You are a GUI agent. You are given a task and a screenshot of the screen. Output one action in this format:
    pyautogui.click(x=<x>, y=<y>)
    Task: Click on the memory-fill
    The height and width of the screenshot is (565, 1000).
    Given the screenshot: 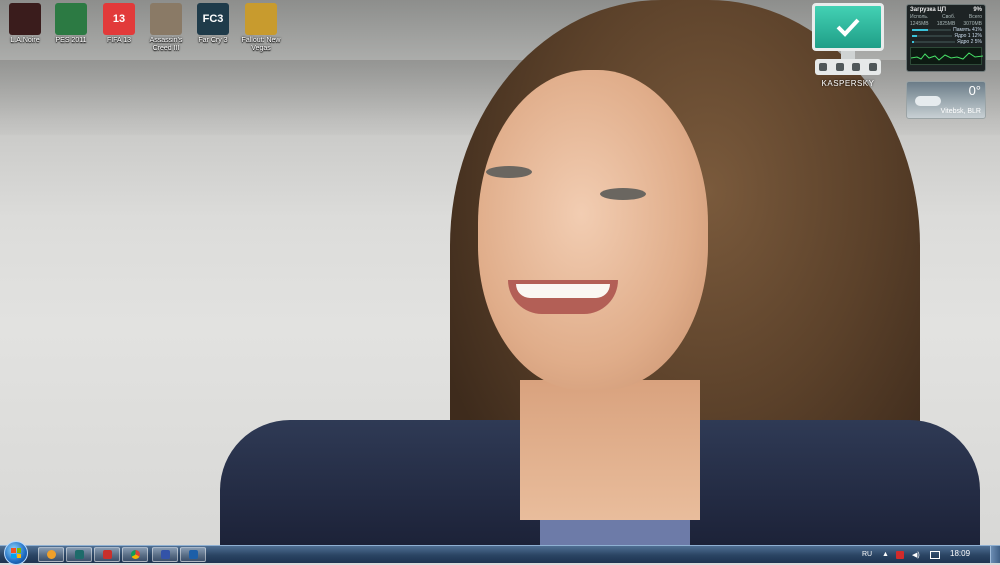 What is the action you would take?
    pyautogui.click(x=920, y=30)
    